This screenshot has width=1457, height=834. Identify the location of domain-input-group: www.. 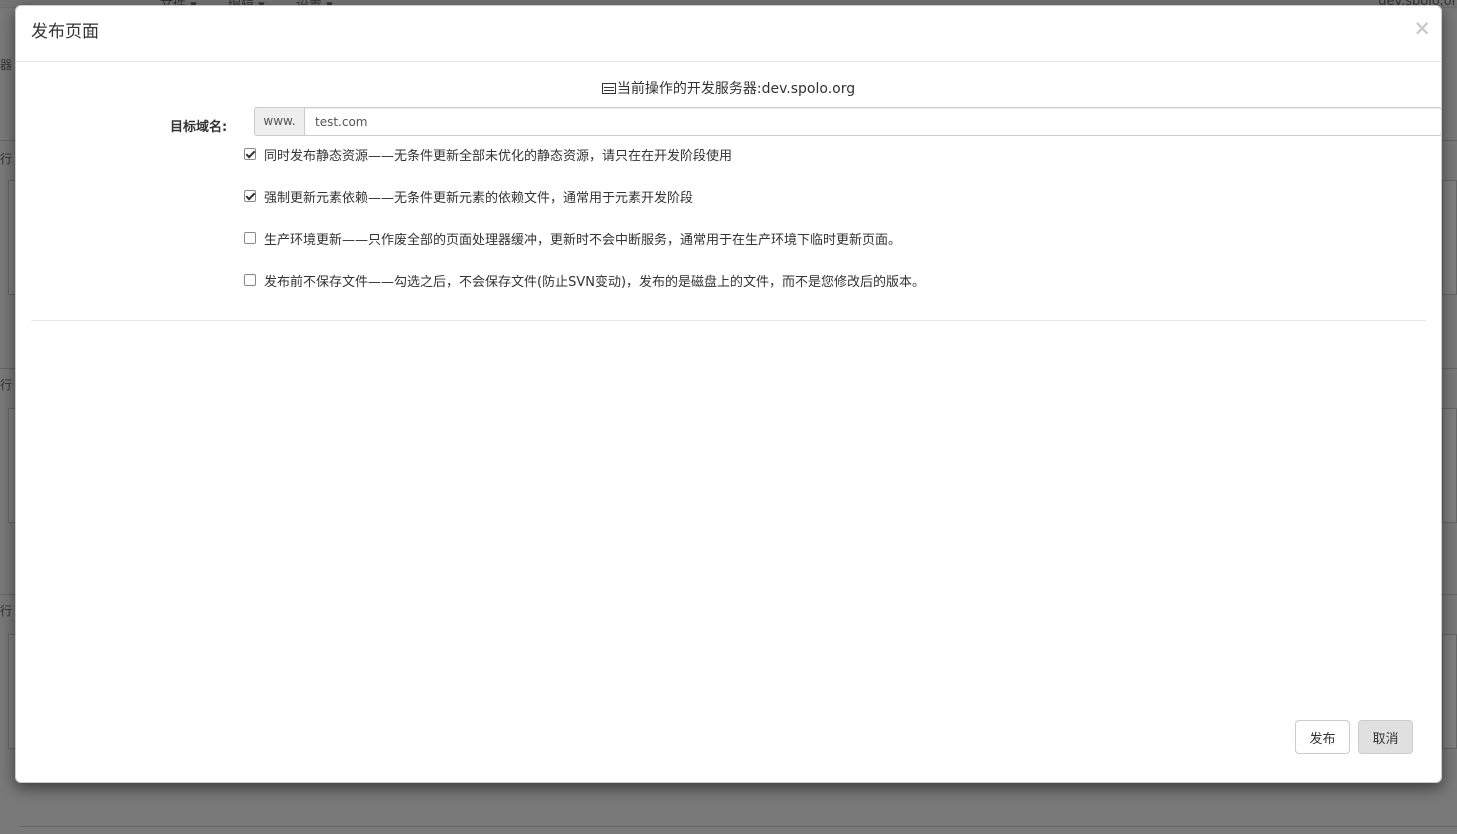
(848, 121).